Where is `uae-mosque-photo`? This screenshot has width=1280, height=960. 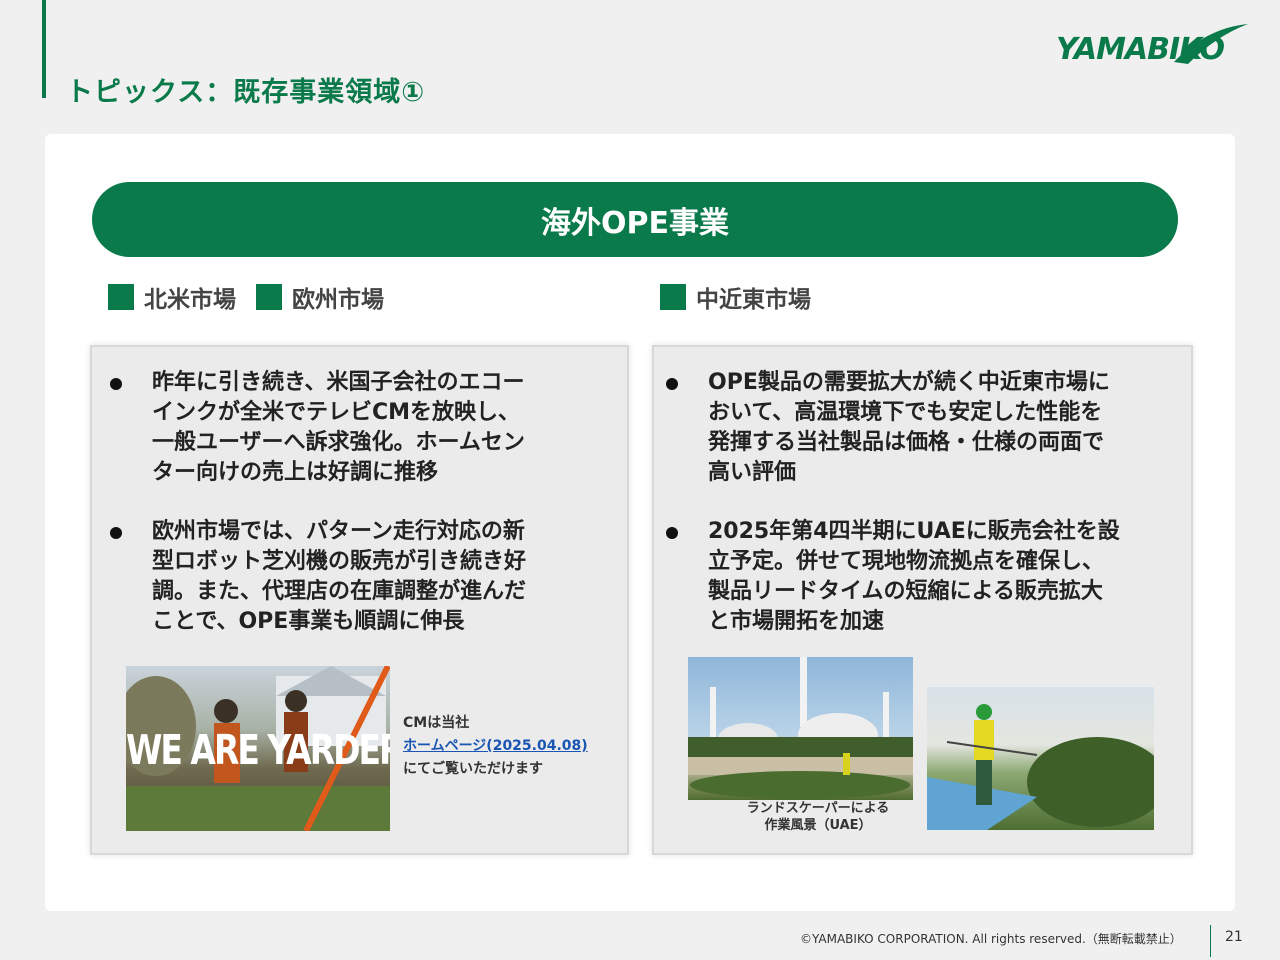 uae-mosque-photo is located at coordinates (800, 728).